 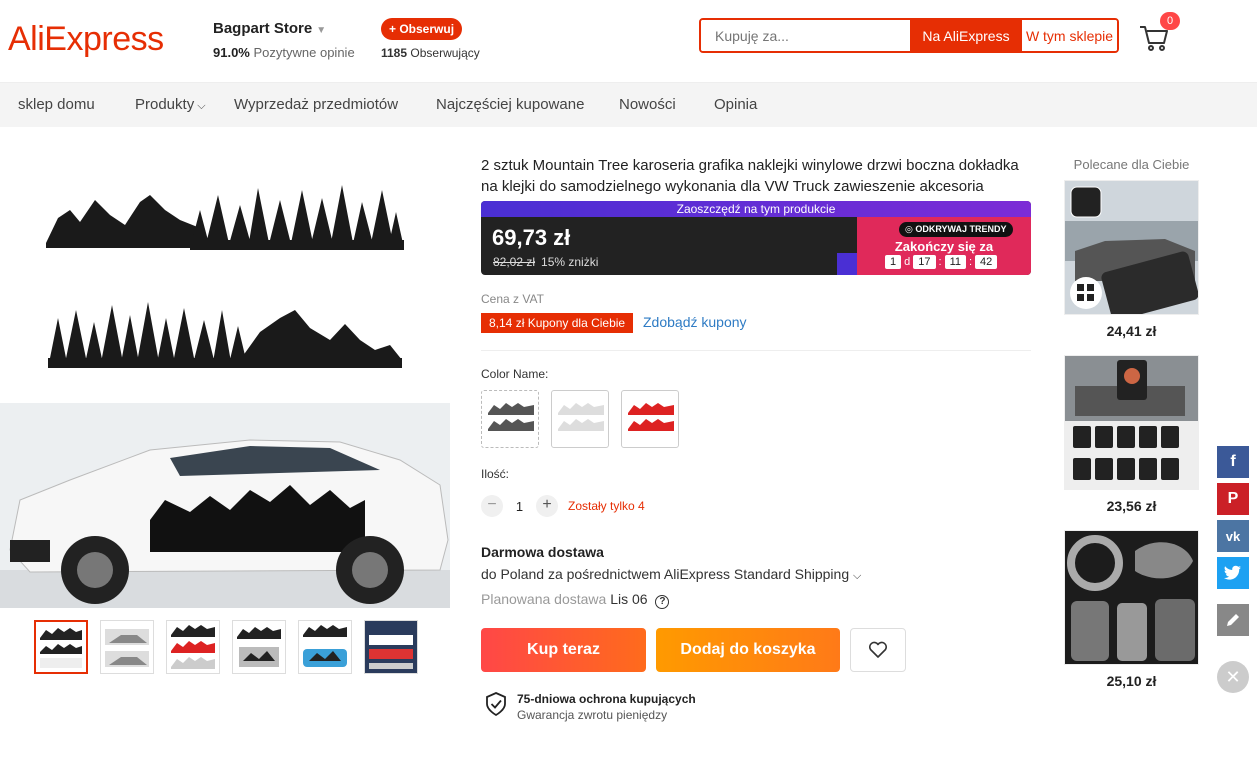 What do you see at coordinates (592, 715) in the screenshot?
I see `protection-subtitle: Gwarancja zwrotu pieniędzy` at bounding box center [592, 715].